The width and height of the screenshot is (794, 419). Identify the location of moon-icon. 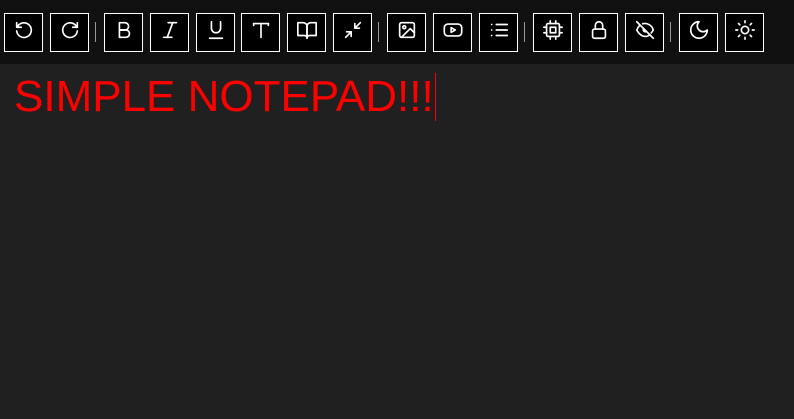
(699, 32).